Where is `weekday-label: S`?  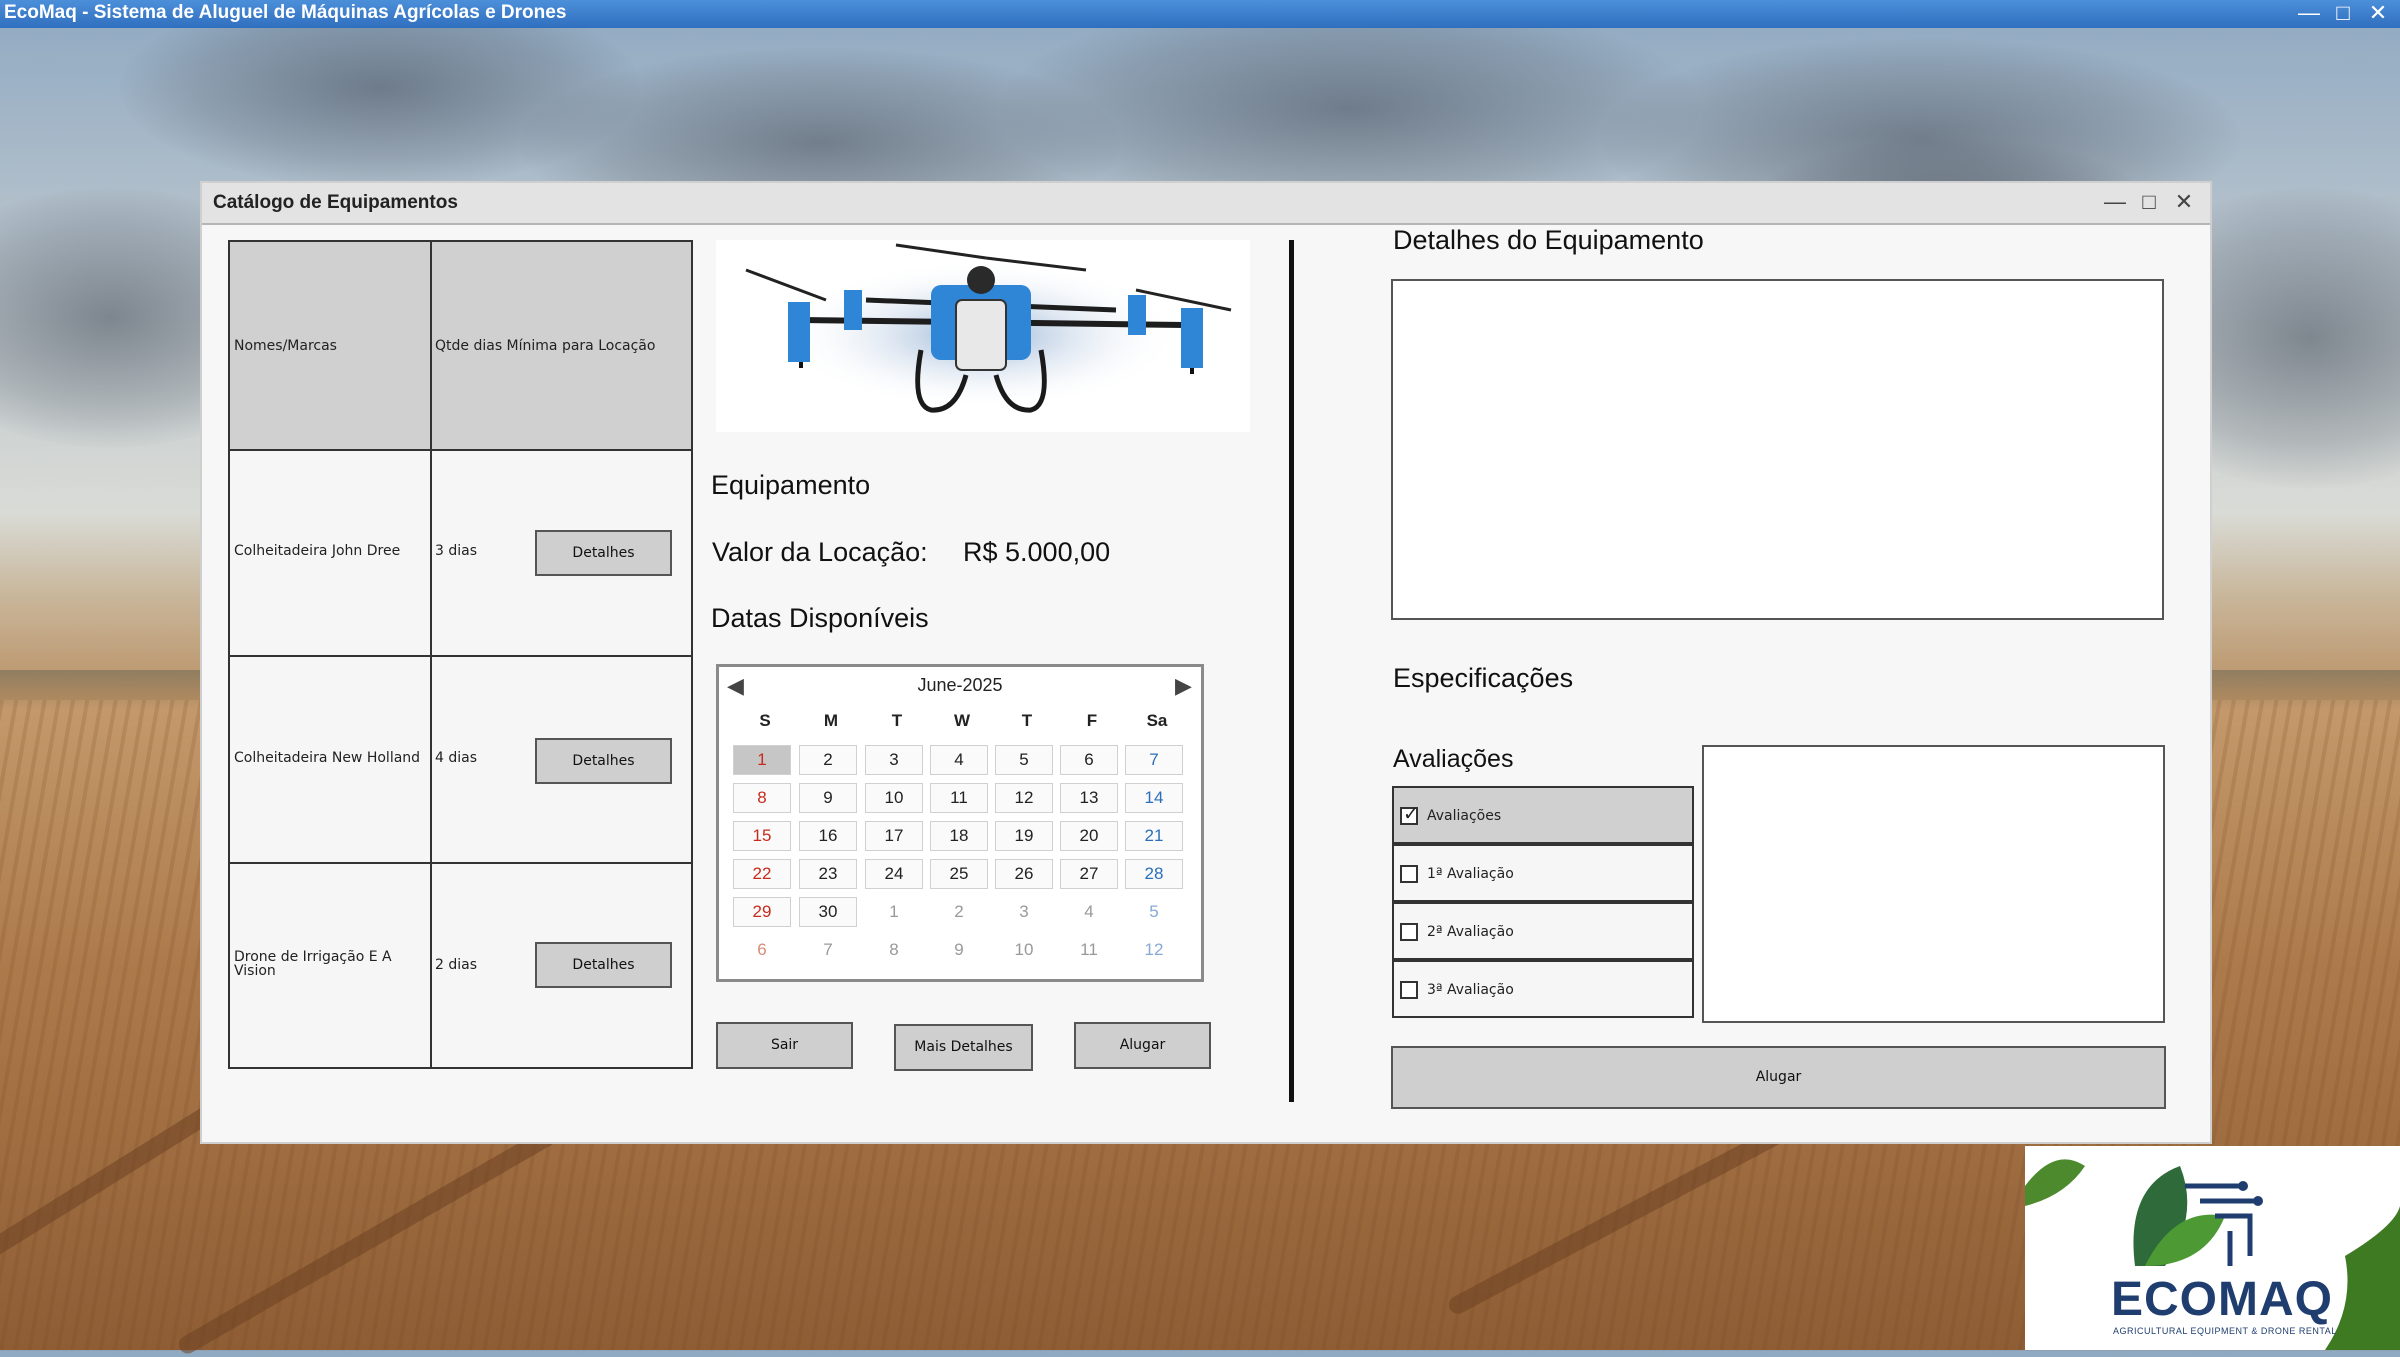
weekday-label: S is located at coordinates (765, 720).